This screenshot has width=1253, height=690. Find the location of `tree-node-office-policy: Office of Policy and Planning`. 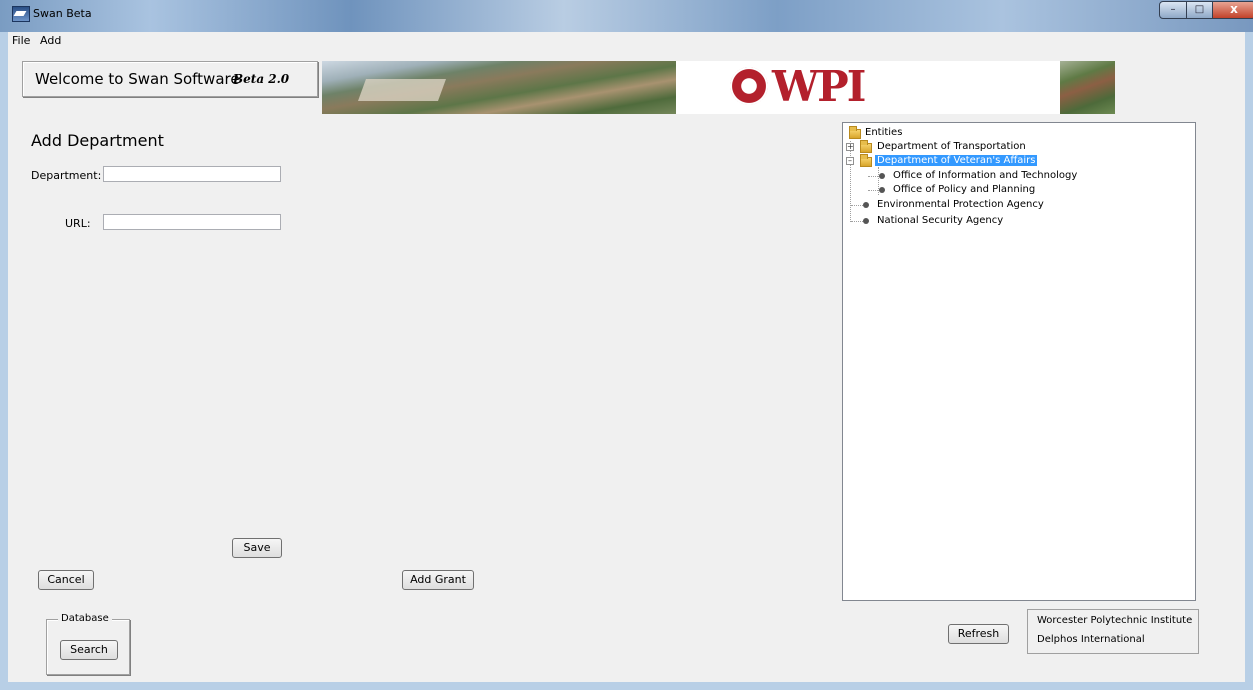

tree-node-office-policy: Office of Policy and Planning is located at coordinates (957, 190).